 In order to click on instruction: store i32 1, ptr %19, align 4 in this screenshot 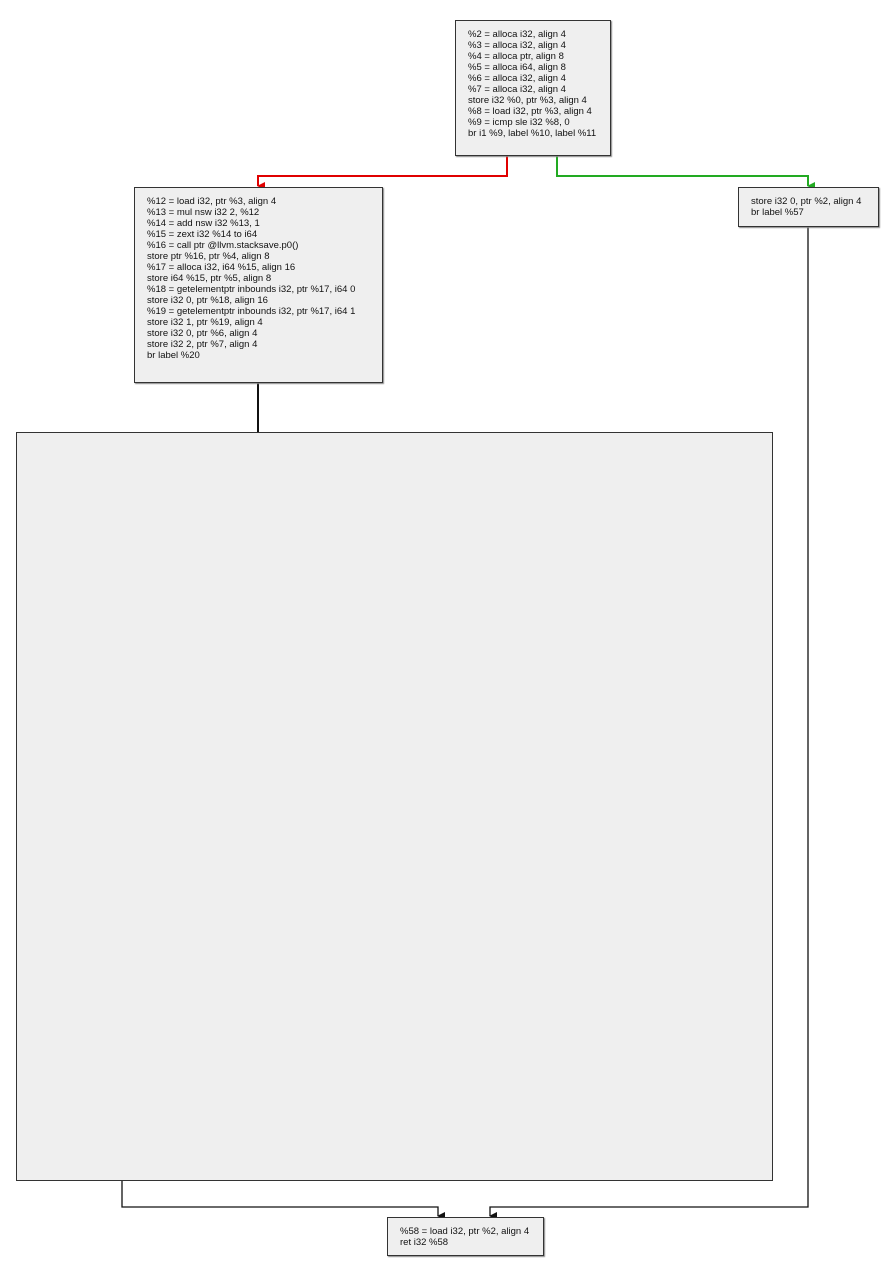, I will do `click(205, 322)`.